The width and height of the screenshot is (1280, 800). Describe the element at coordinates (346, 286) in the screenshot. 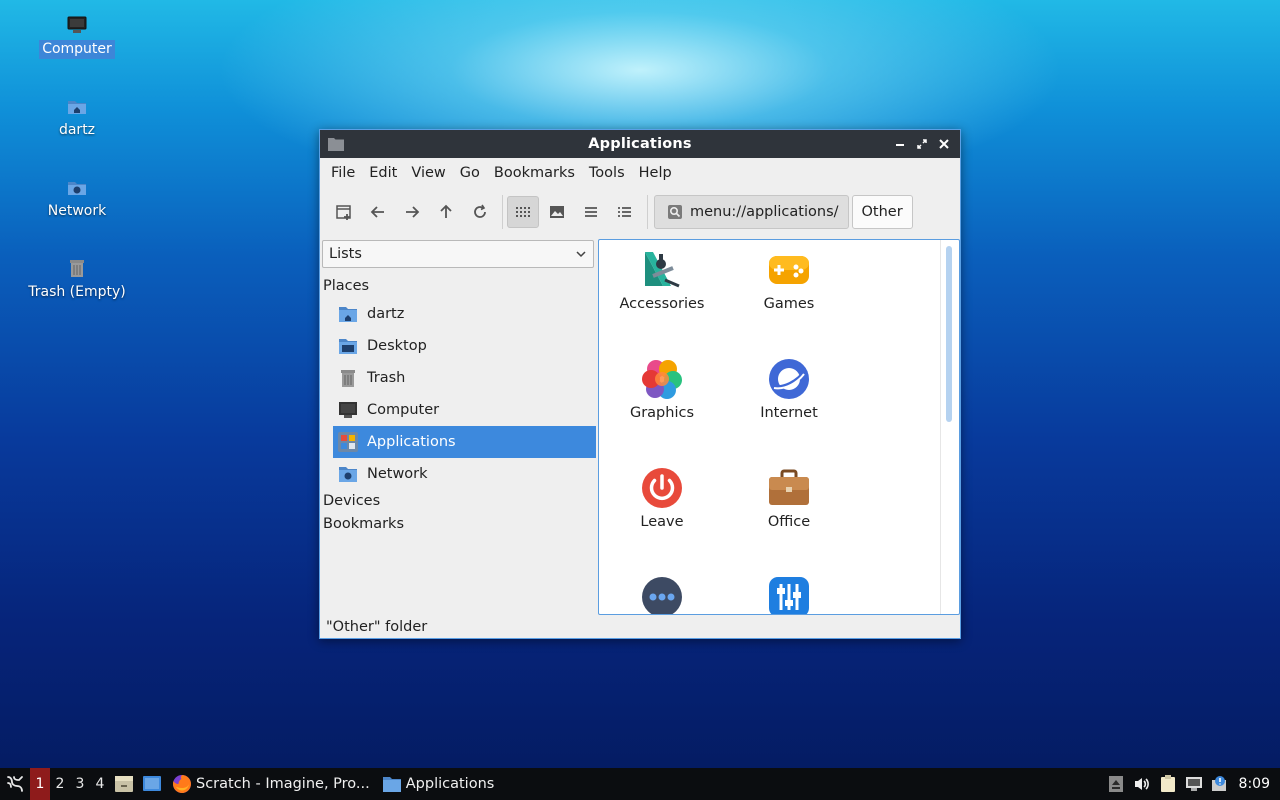

I see `places-header: Places` at that location.